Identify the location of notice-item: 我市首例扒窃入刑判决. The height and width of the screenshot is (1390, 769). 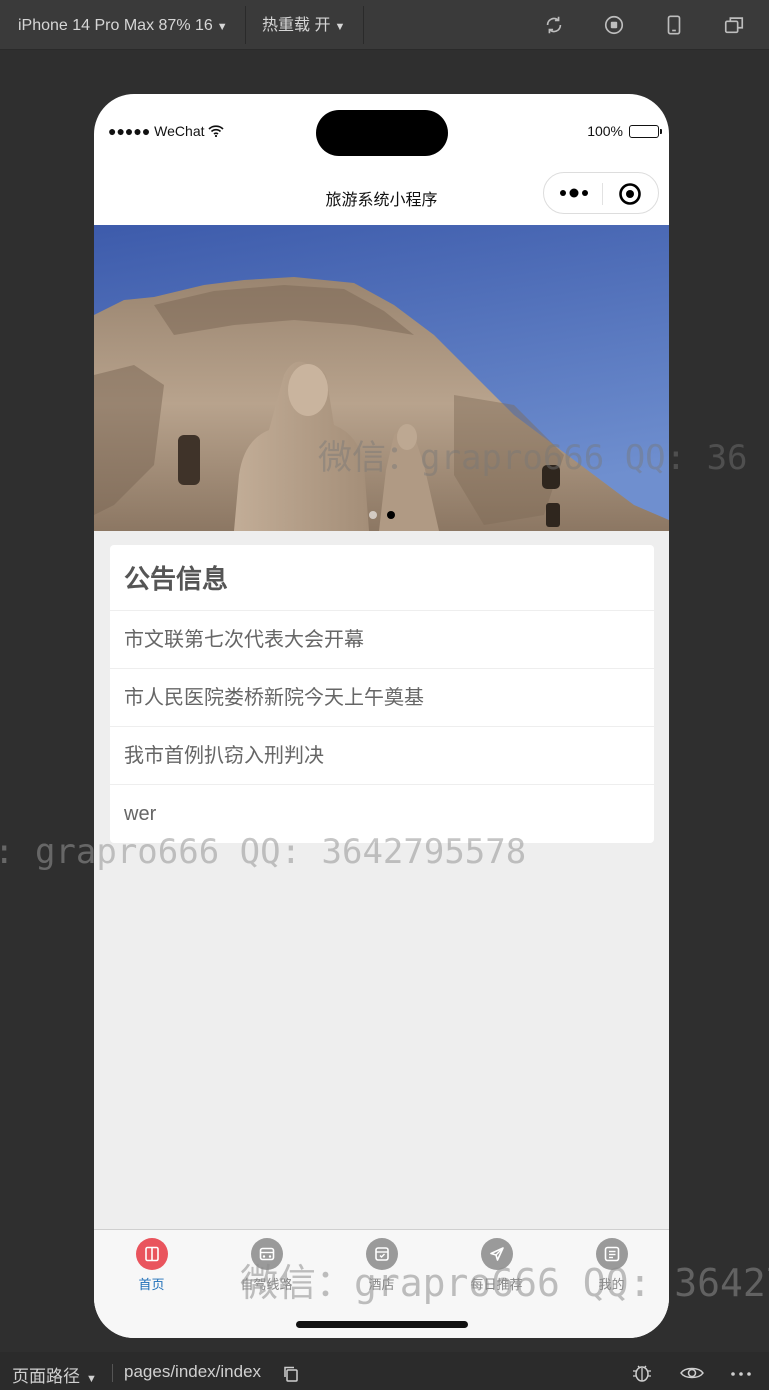
(382, 756).